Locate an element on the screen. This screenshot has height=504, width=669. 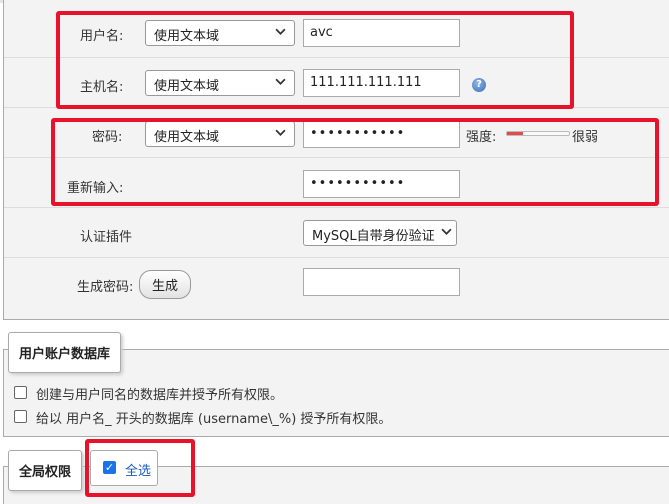
username-value: avc is located at coordinates (321, 32).